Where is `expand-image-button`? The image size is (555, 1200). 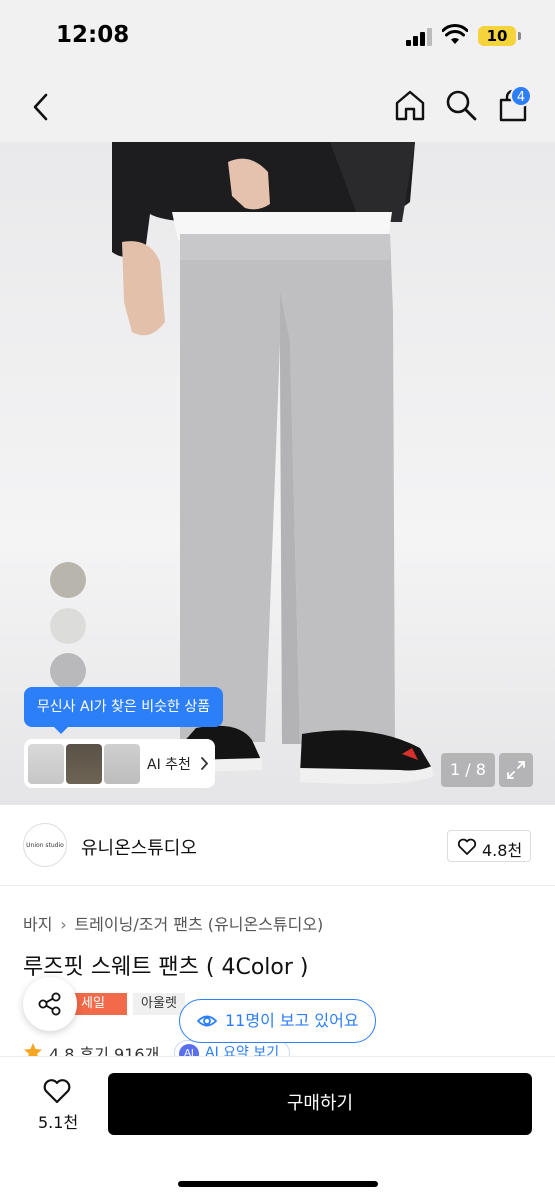 expand-image-button is located at coordinates (516, 770).